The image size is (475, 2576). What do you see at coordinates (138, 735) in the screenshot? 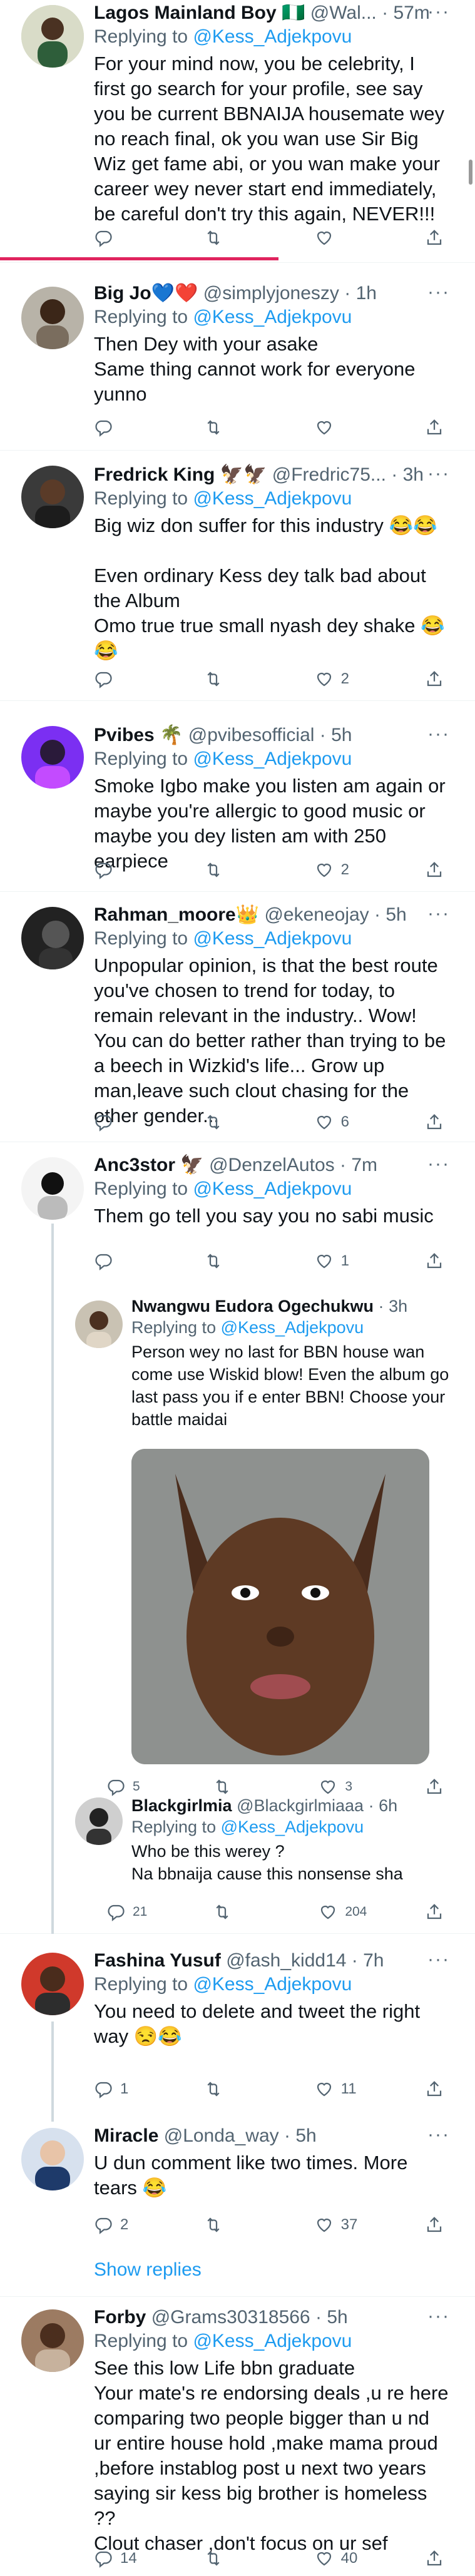
I see `display-name: Pvibes 🌴` at bounding box center [138, 735].